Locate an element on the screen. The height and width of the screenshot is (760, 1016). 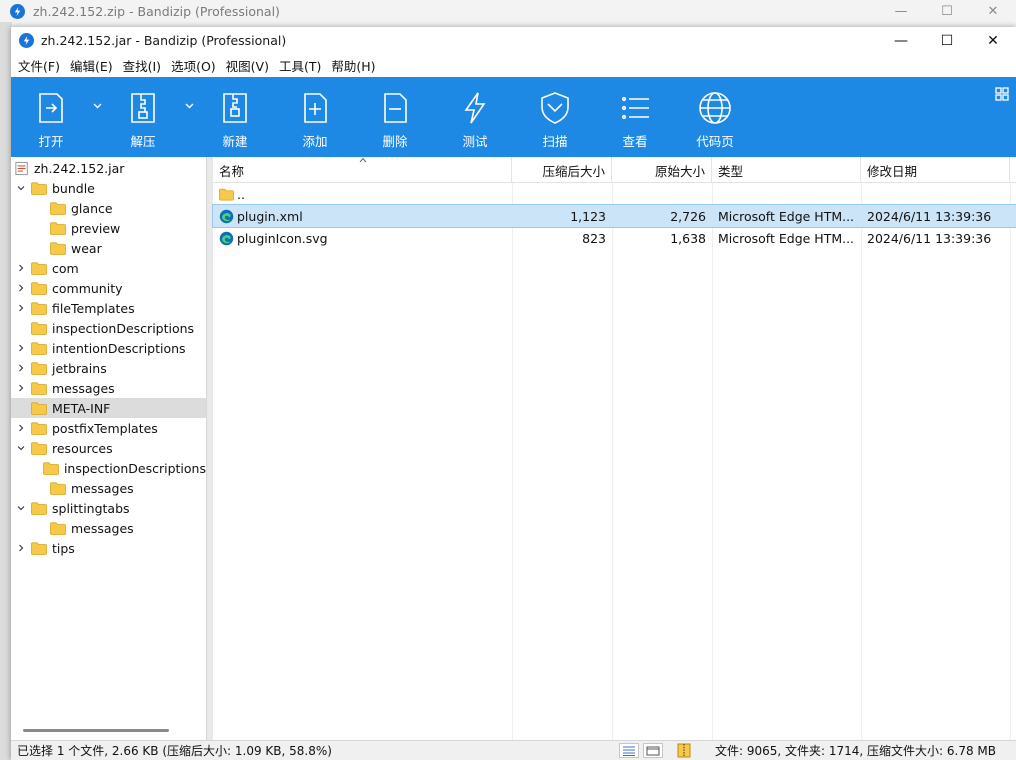
view-button: 查看 is located at coordinates (635, 117).